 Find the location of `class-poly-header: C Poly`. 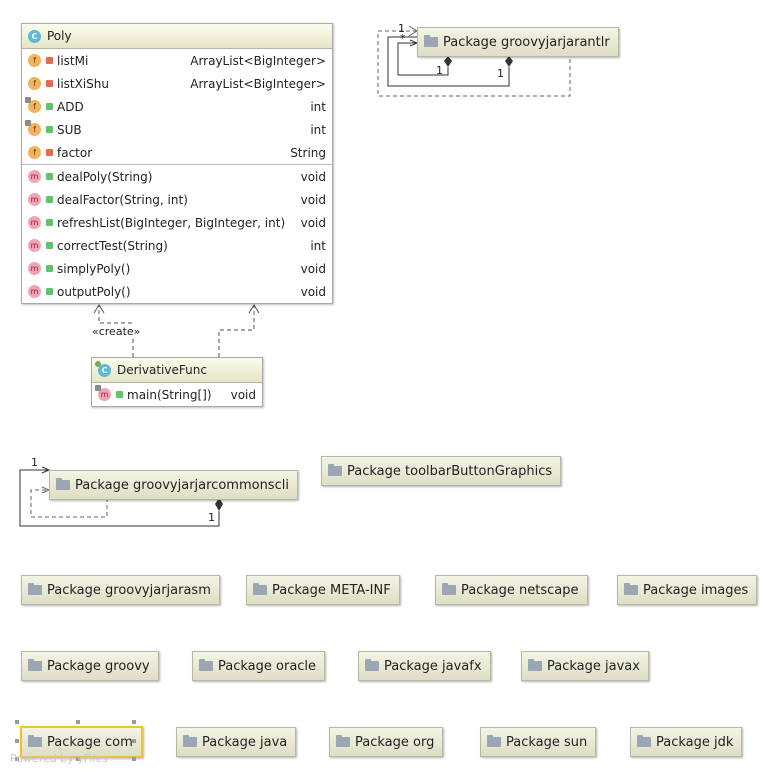

class-poly-header: C Poly is located at coordinates (177, 36).